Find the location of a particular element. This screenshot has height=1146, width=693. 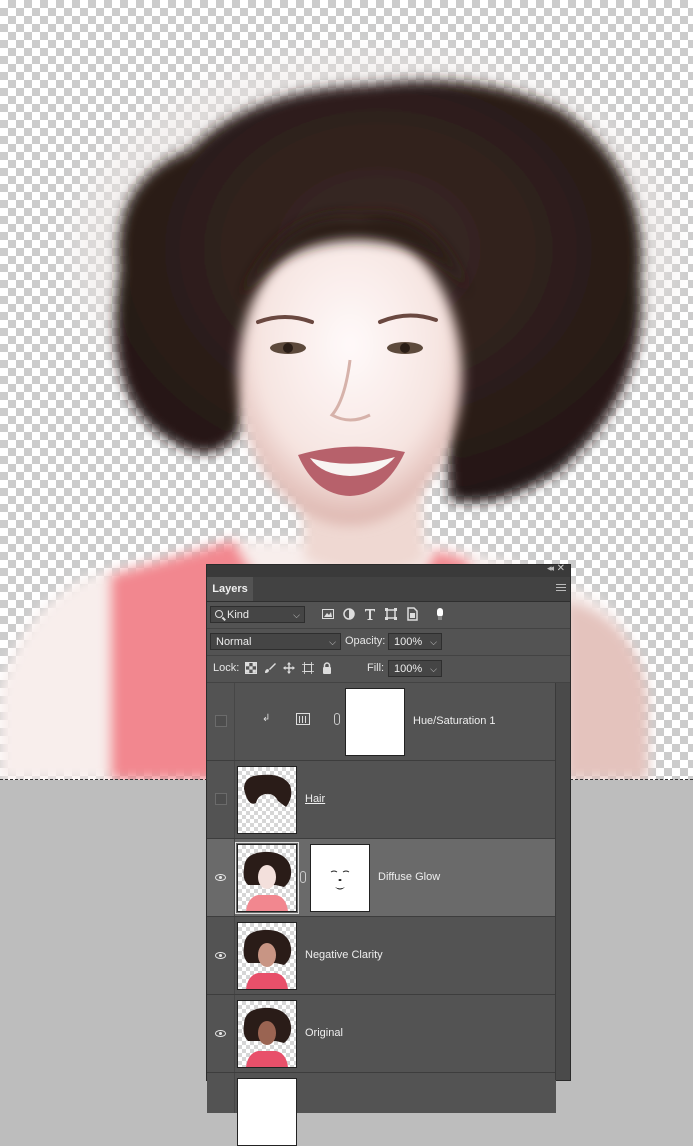

lock-image-pixels-icon is located at coordinates (270, 668).